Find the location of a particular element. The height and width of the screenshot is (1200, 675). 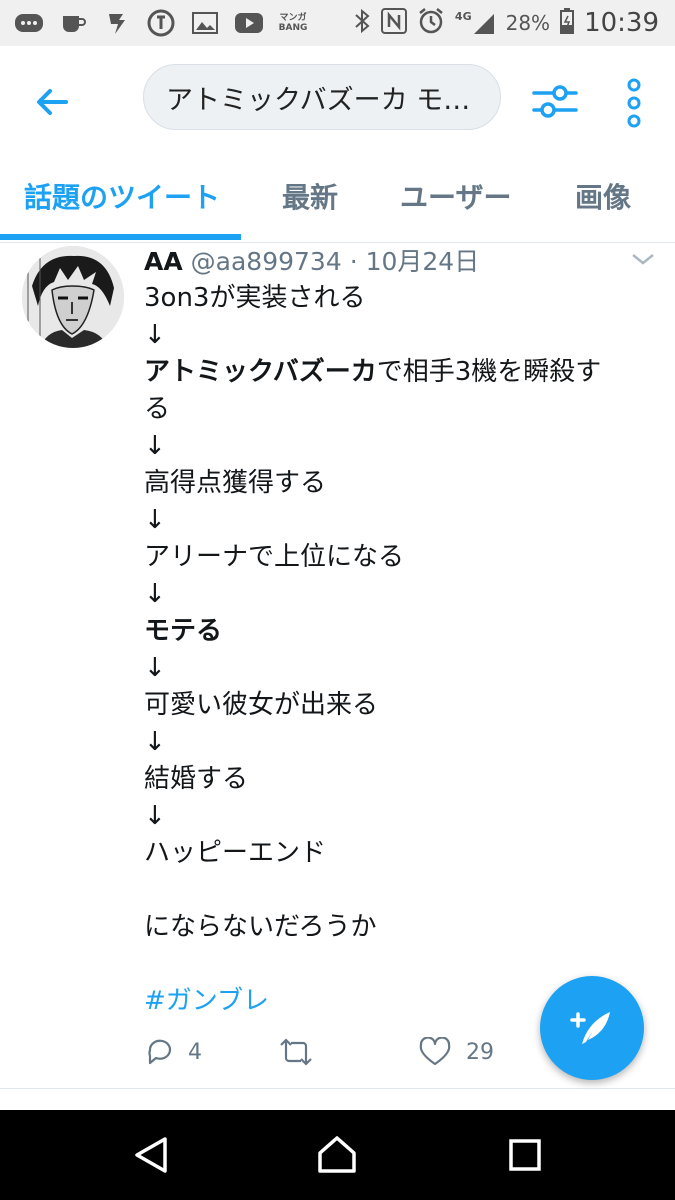

heart-icon is located at coordinates (435, 1051).